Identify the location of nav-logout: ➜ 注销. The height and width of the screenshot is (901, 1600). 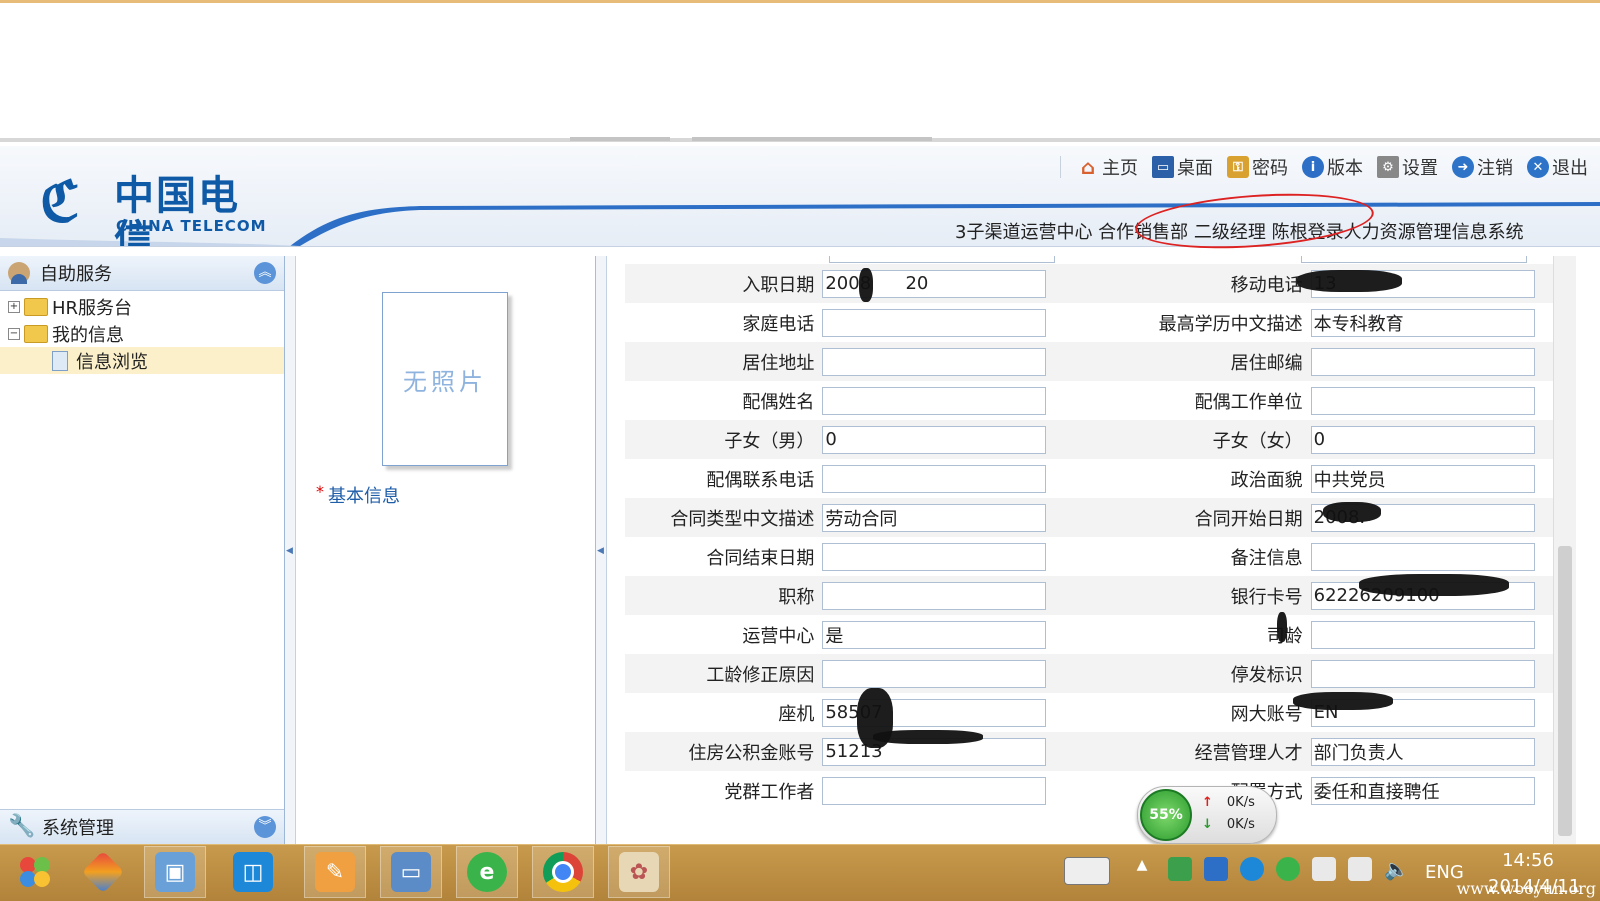
(1482, 167).